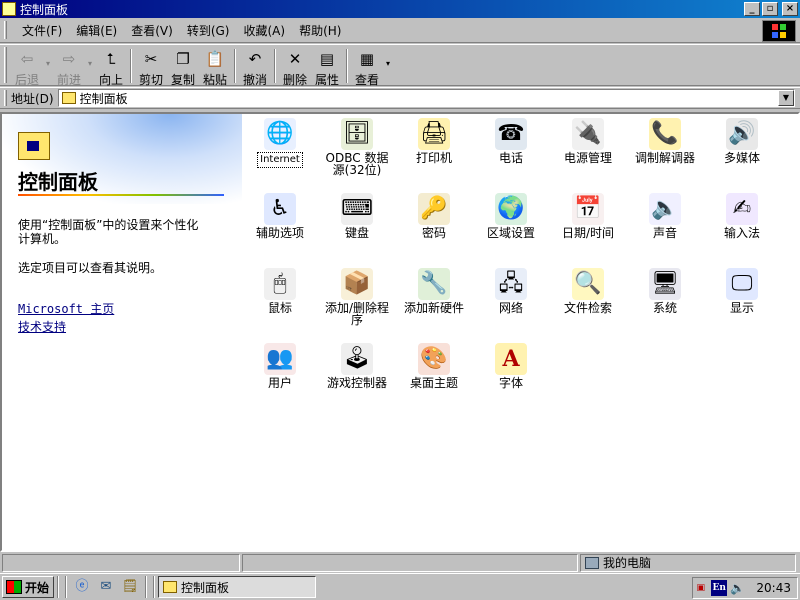 The image size is (800, 600). What do you see at coordinates (208, 30) in the screenshot?
I see `menu-go: 转到(G)` at bounding box center [208, 30].